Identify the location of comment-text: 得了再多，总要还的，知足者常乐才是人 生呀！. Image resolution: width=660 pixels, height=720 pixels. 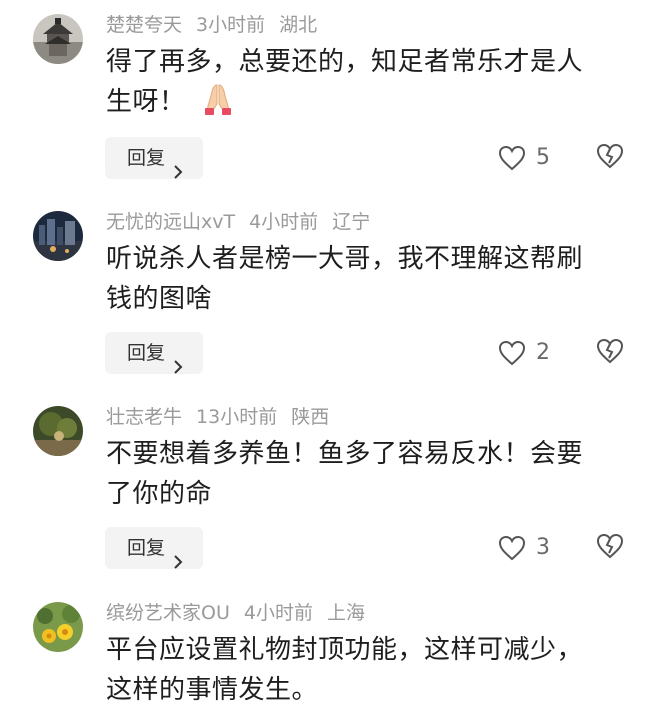
(366, 85).